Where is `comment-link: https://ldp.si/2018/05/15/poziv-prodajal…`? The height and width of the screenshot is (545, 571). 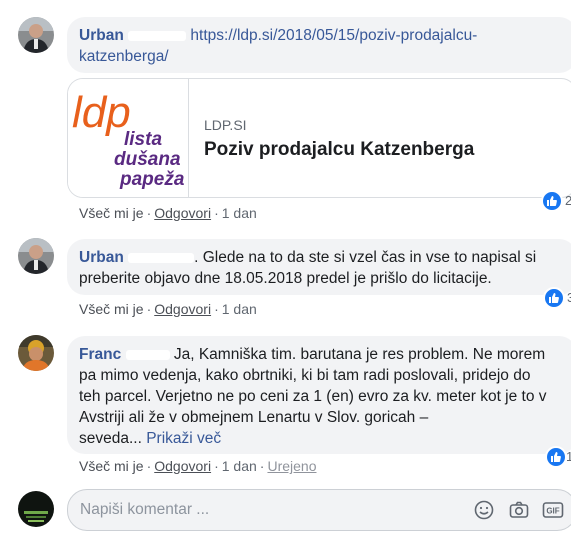
comment-link: https://ldp.si/2018/05/15/poziv-prodajal… is located at coordinates (333, 35).